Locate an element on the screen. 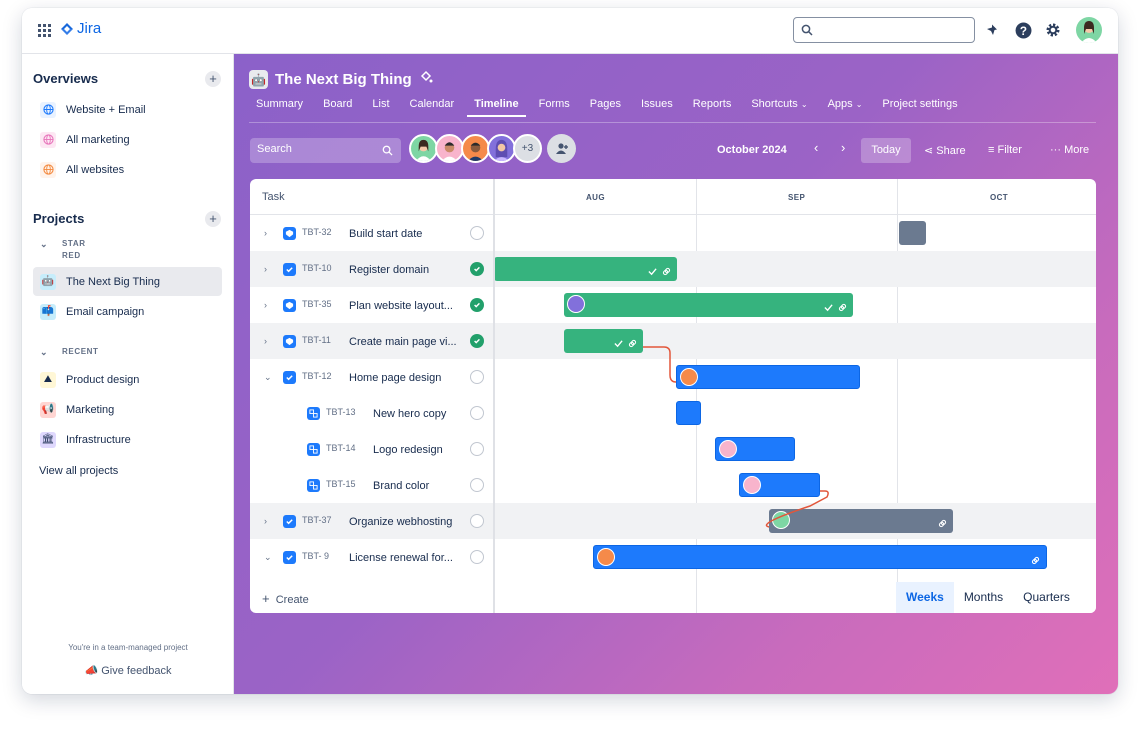 Image resolution: width=1140 pixels, height=729 pixels. current-month-label: October 2024 is located at coordinates (752, 150).